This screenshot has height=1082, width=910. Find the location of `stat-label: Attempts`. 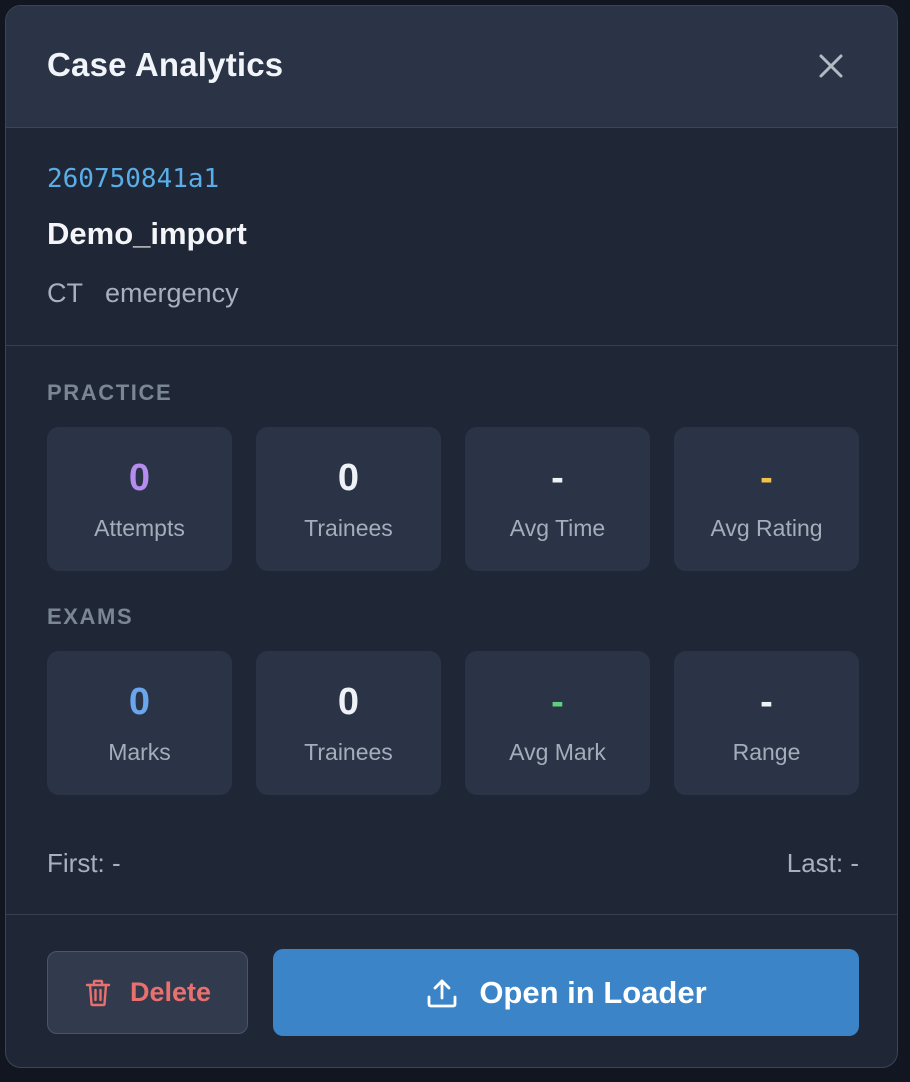

stat-label: Attempts is located at coordinates (139, 528).